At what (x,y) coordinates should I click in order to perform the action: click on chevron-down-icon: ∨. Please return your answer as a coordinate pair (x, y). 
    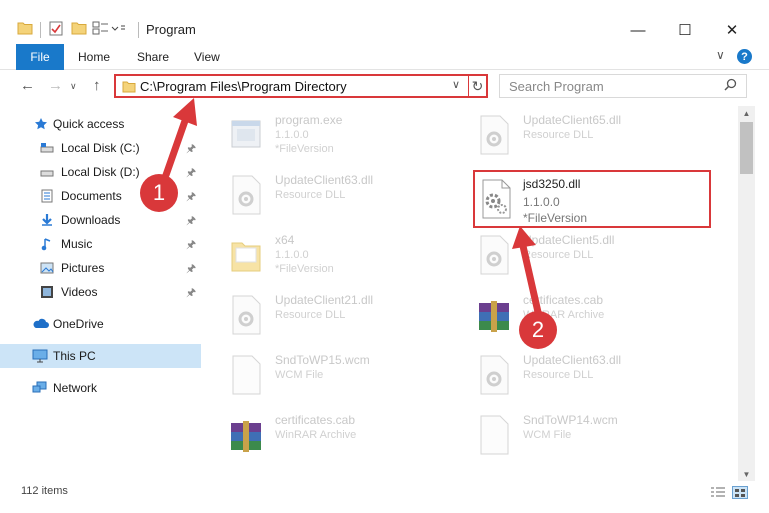
    Looking at the image, I should click on (456, 84).